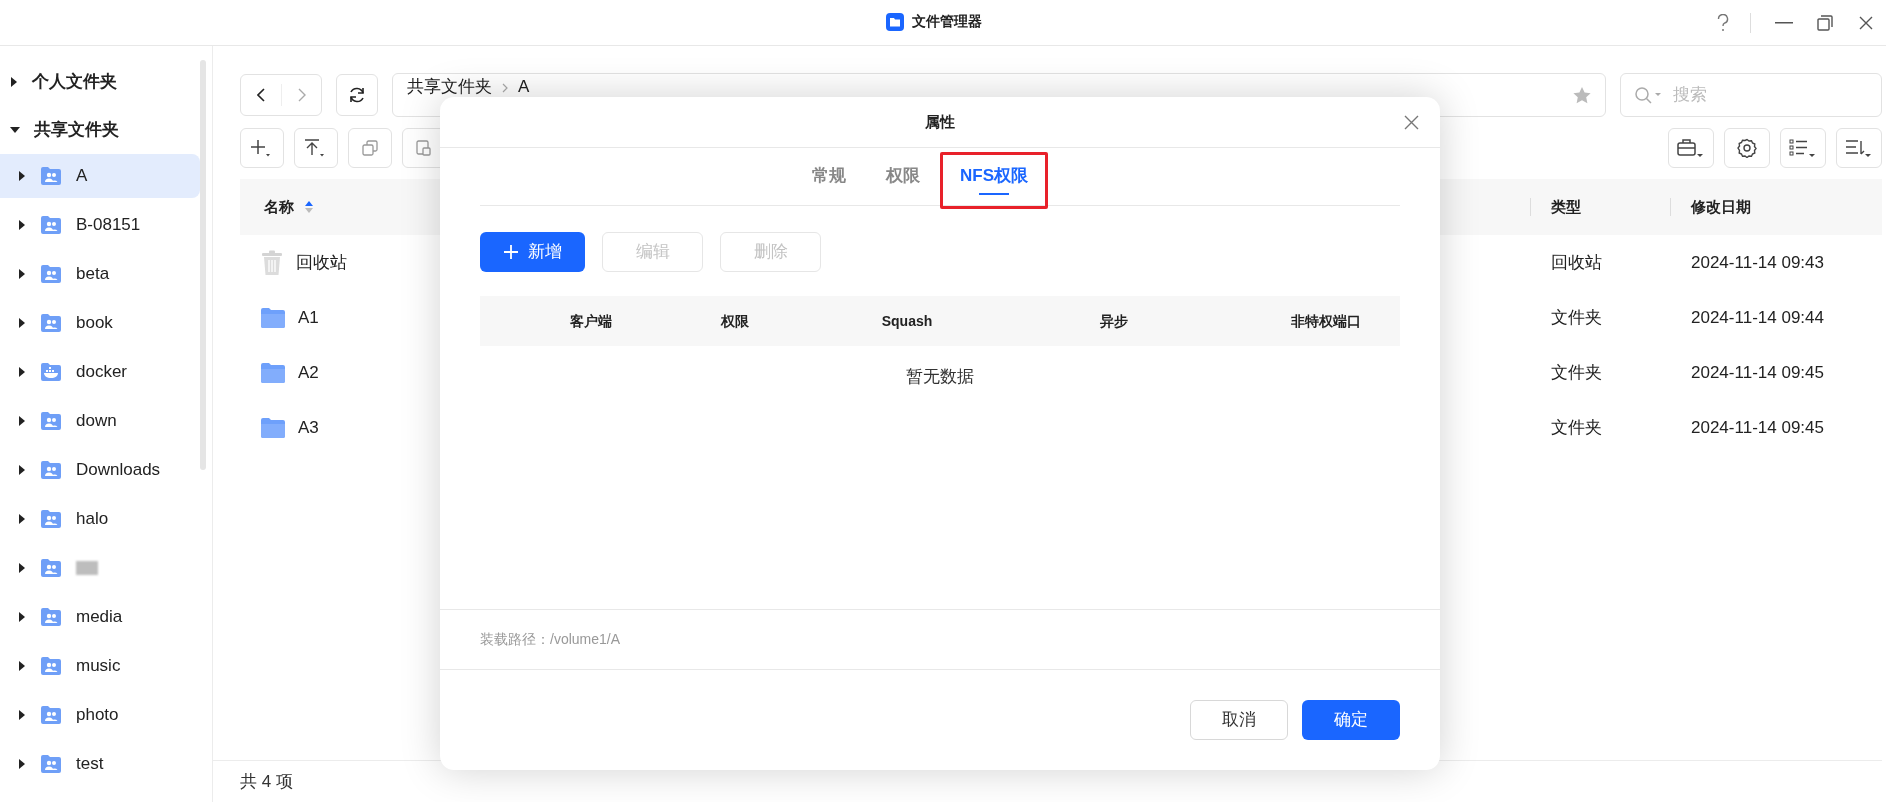  What do you see at coordinates (947, 21) in the screenshot?
I see `window-title: 文件管理器` at bounding box center [947, 21].